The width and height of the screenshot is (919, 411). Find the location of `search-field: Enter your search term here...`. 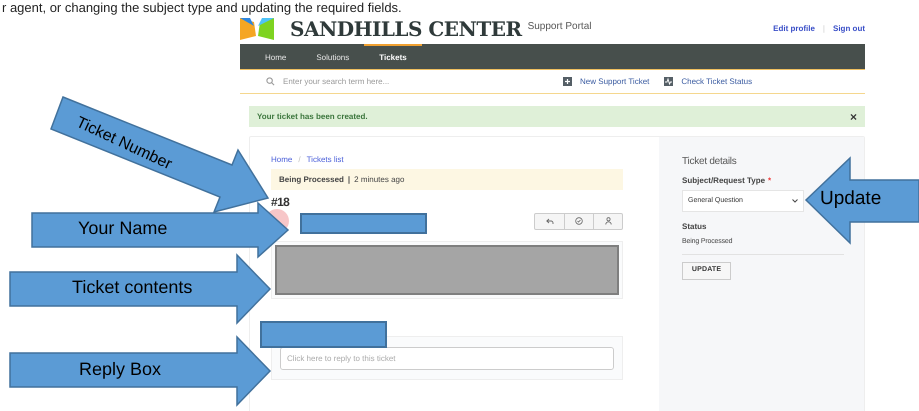

search-field: Enter your search term here... is located at coordinates (403, 82).